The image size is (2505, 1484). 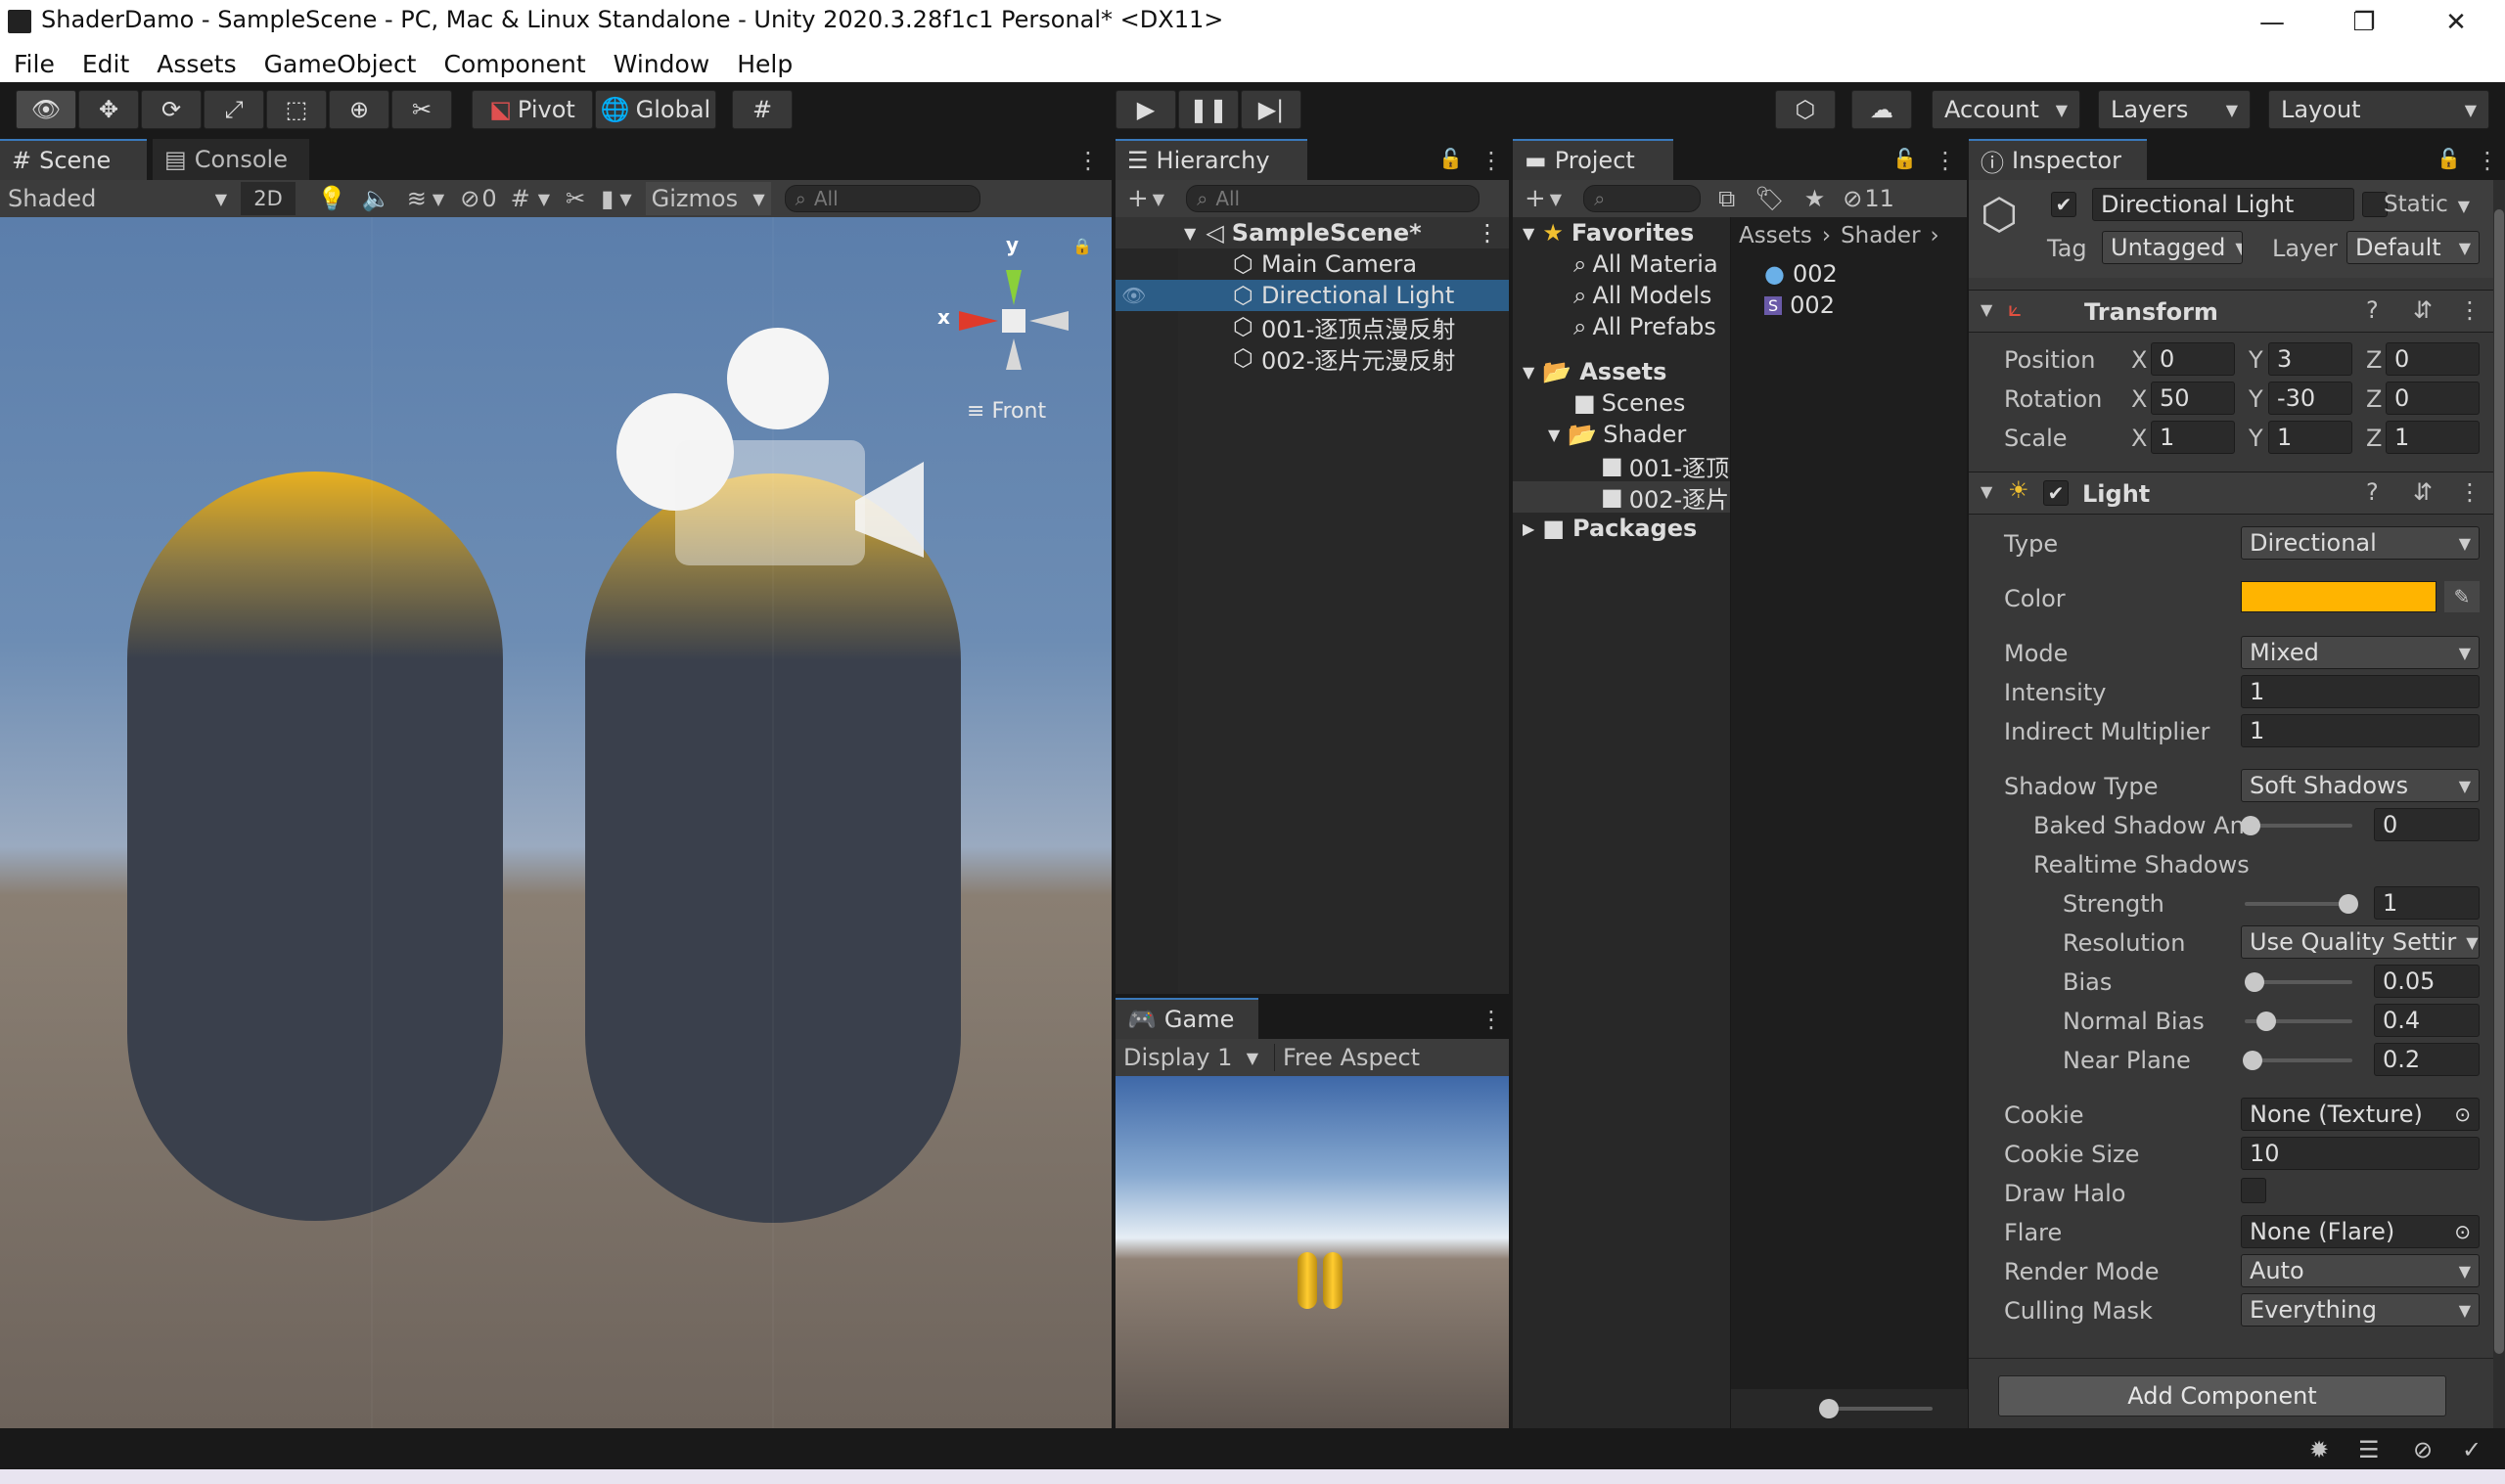 I want to click on effects-icon: ≋, so click(x=417, y=198).